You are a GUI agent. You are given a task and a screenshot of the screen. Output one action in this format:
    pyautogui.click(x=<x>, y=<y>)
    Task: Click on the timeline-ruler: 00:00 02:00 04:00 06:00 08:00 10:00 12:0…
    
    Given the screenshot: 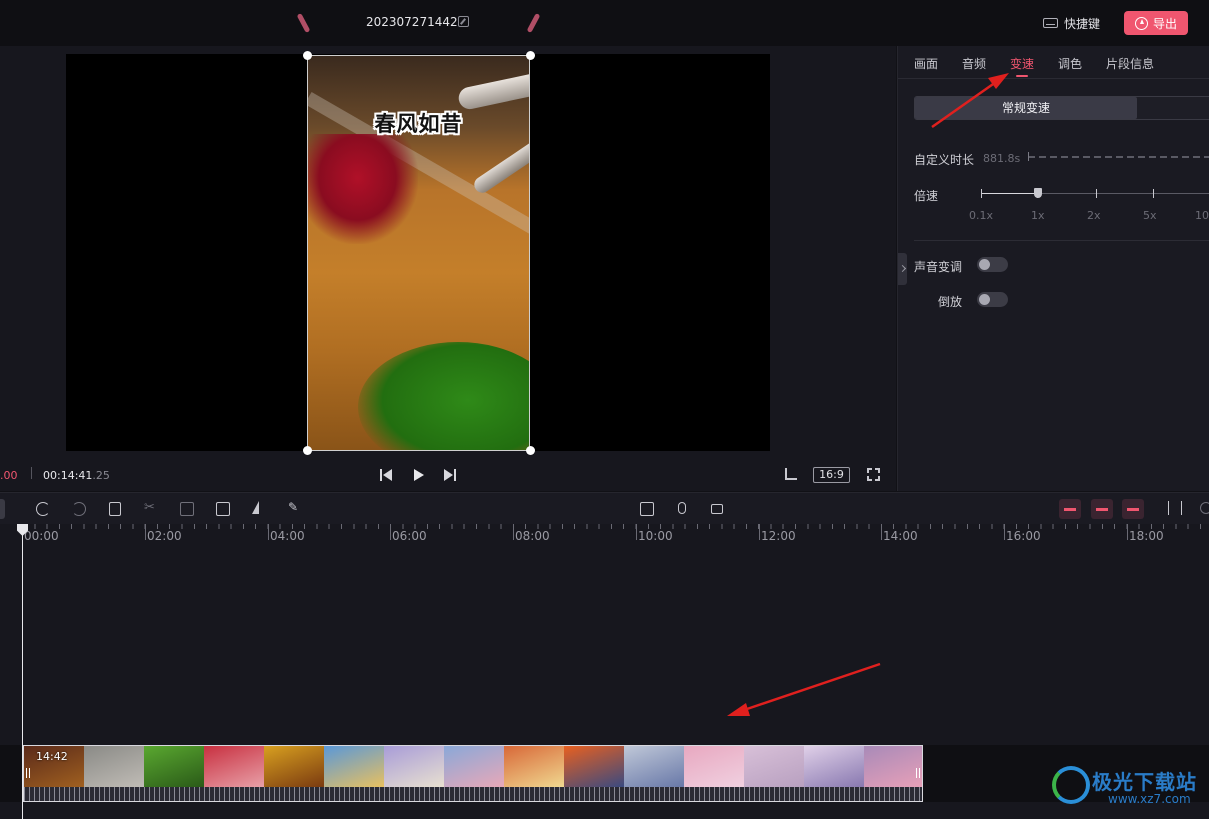 What is the action you would take?
    pyautogui.click(x=604, y=535)
    